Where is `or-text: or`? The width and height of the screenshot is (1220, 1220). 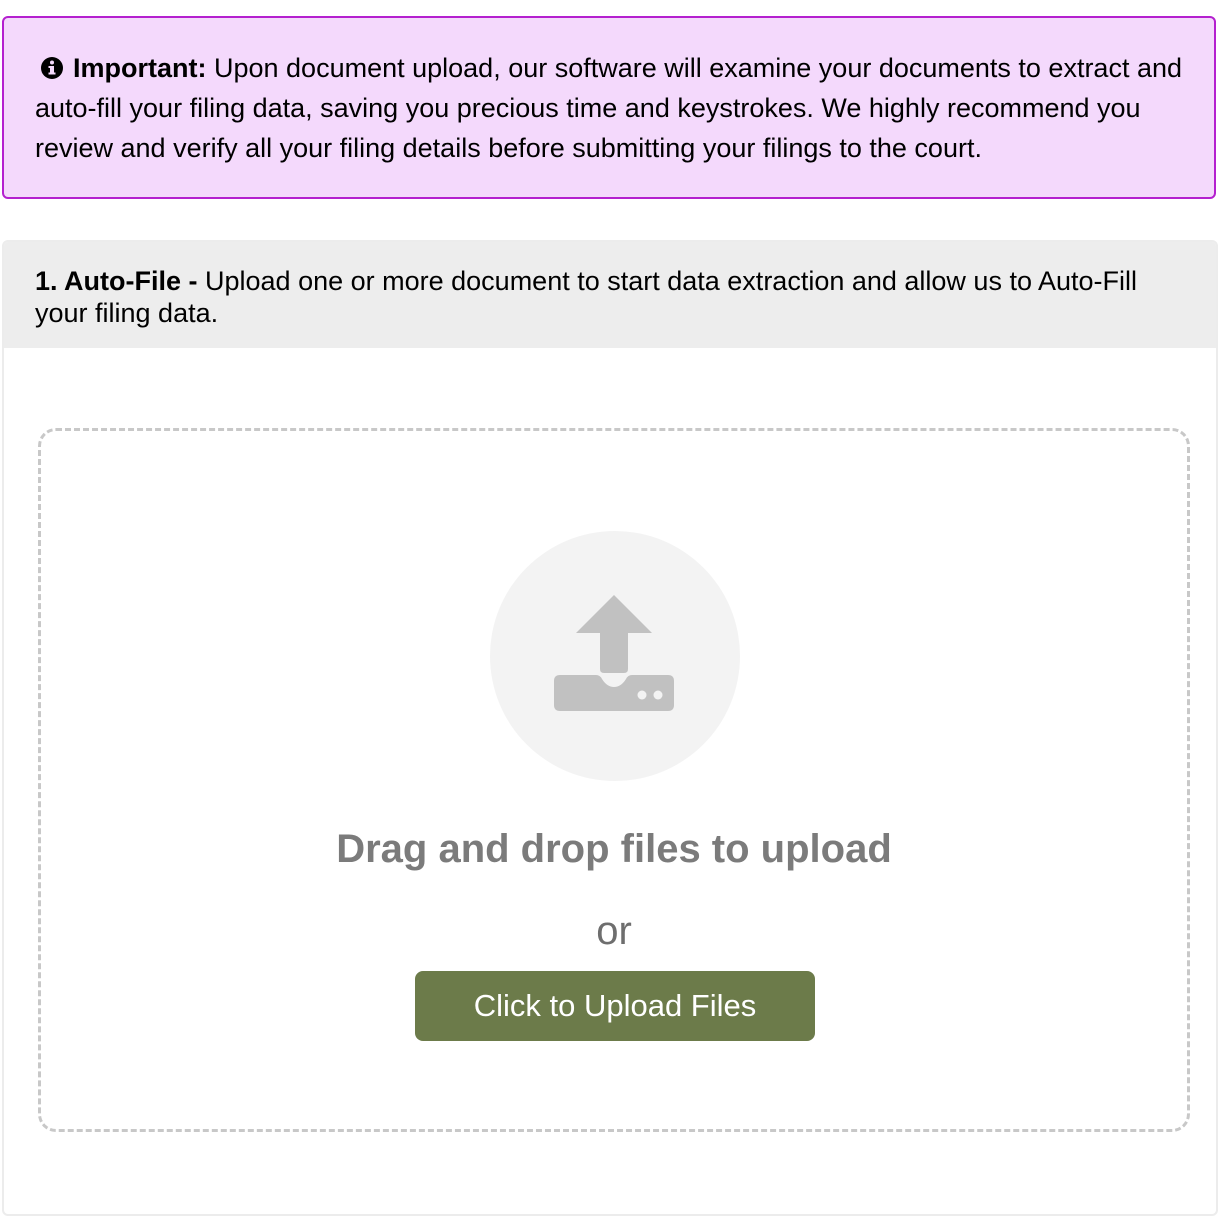 or-text: or is located at coordinates (614, 931).